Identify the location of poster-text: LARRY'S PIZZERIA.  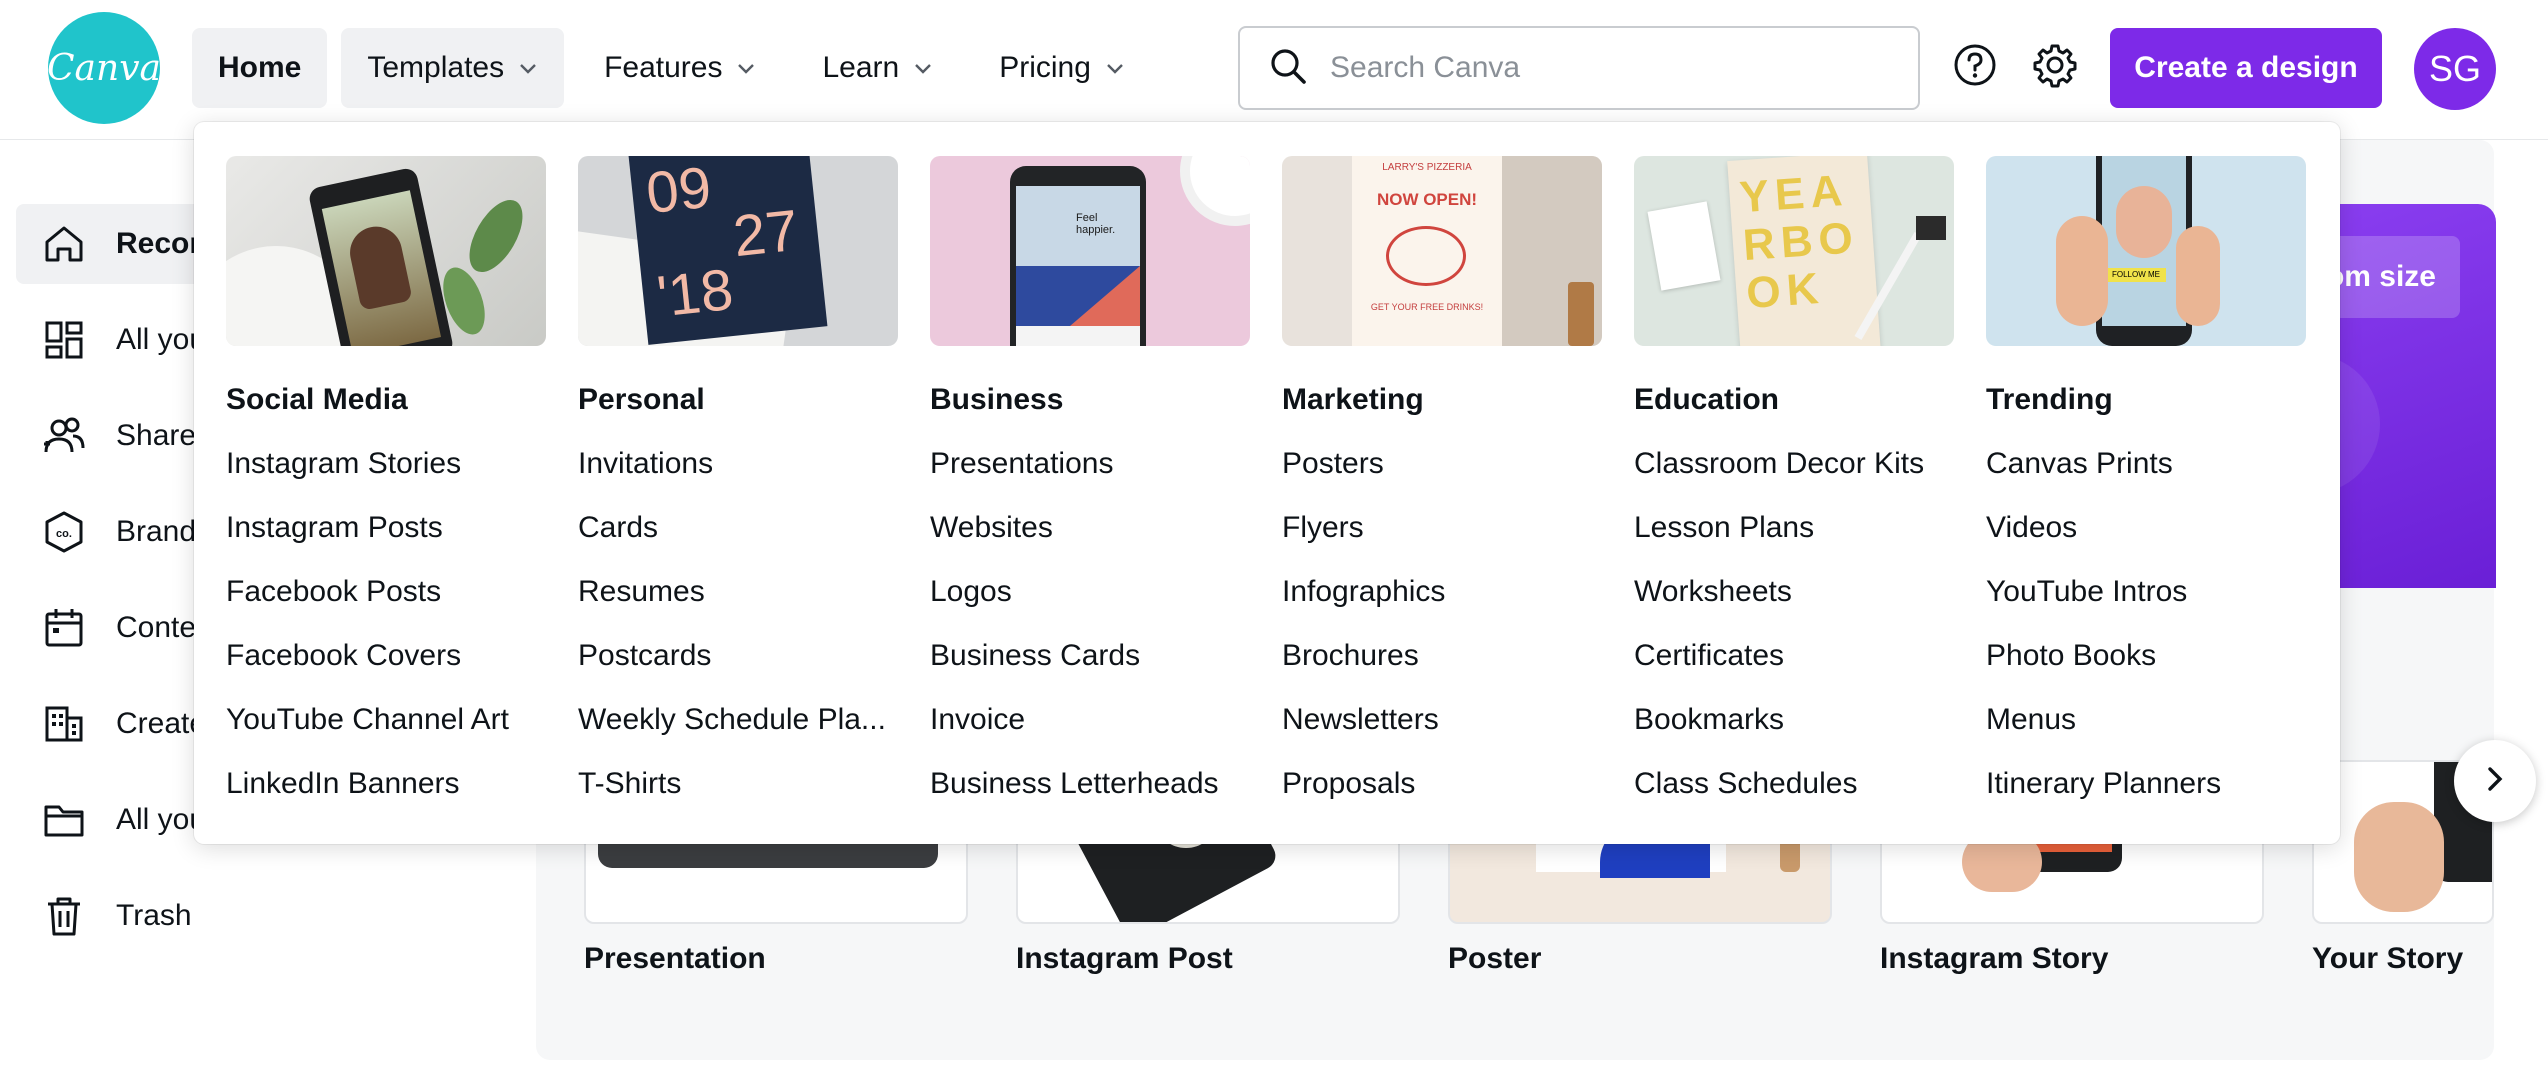
(1427, 167).